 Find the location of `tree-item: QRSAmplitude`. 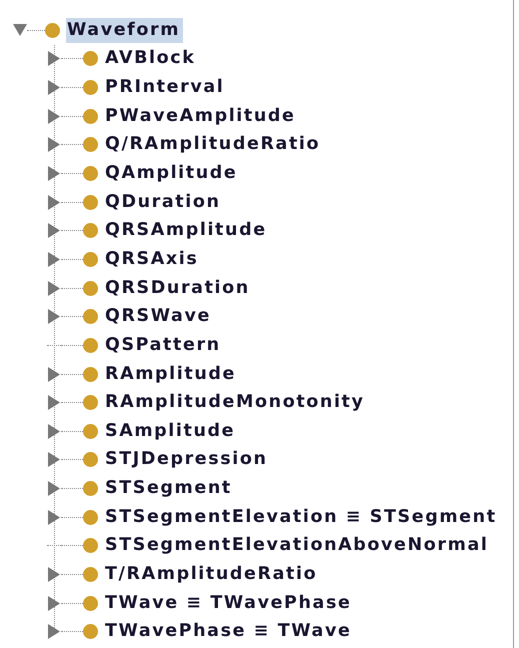

tree-item: QRSAmplitude is located at coordinates (187, 231).